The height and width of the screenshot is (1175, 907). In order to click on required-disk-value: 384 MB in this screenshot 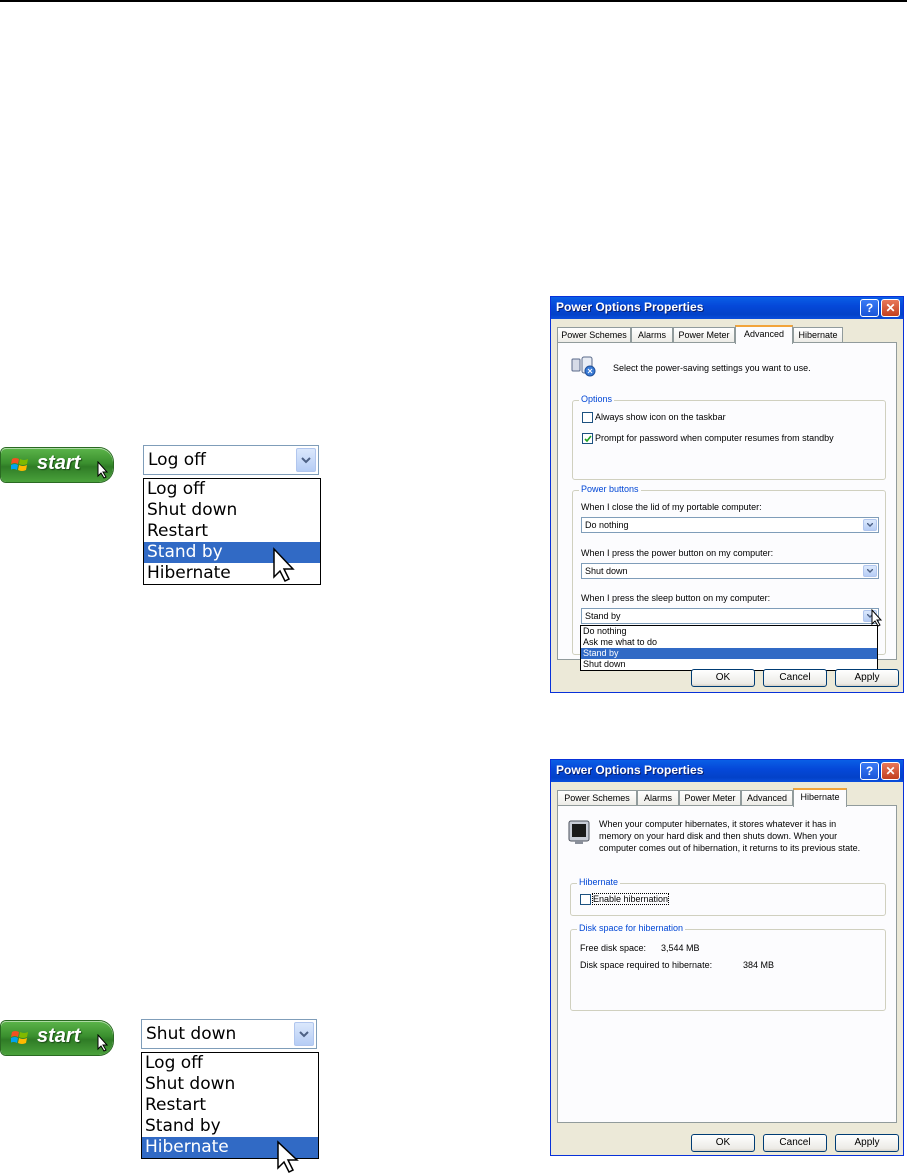, I will do `click(759, 965)`.